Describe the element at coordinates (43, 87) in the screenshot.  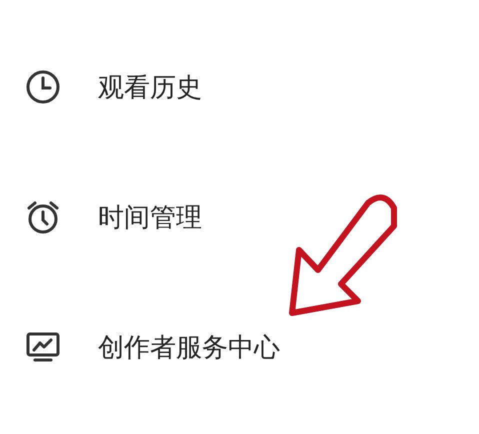
I see `clock-icon` at that location.